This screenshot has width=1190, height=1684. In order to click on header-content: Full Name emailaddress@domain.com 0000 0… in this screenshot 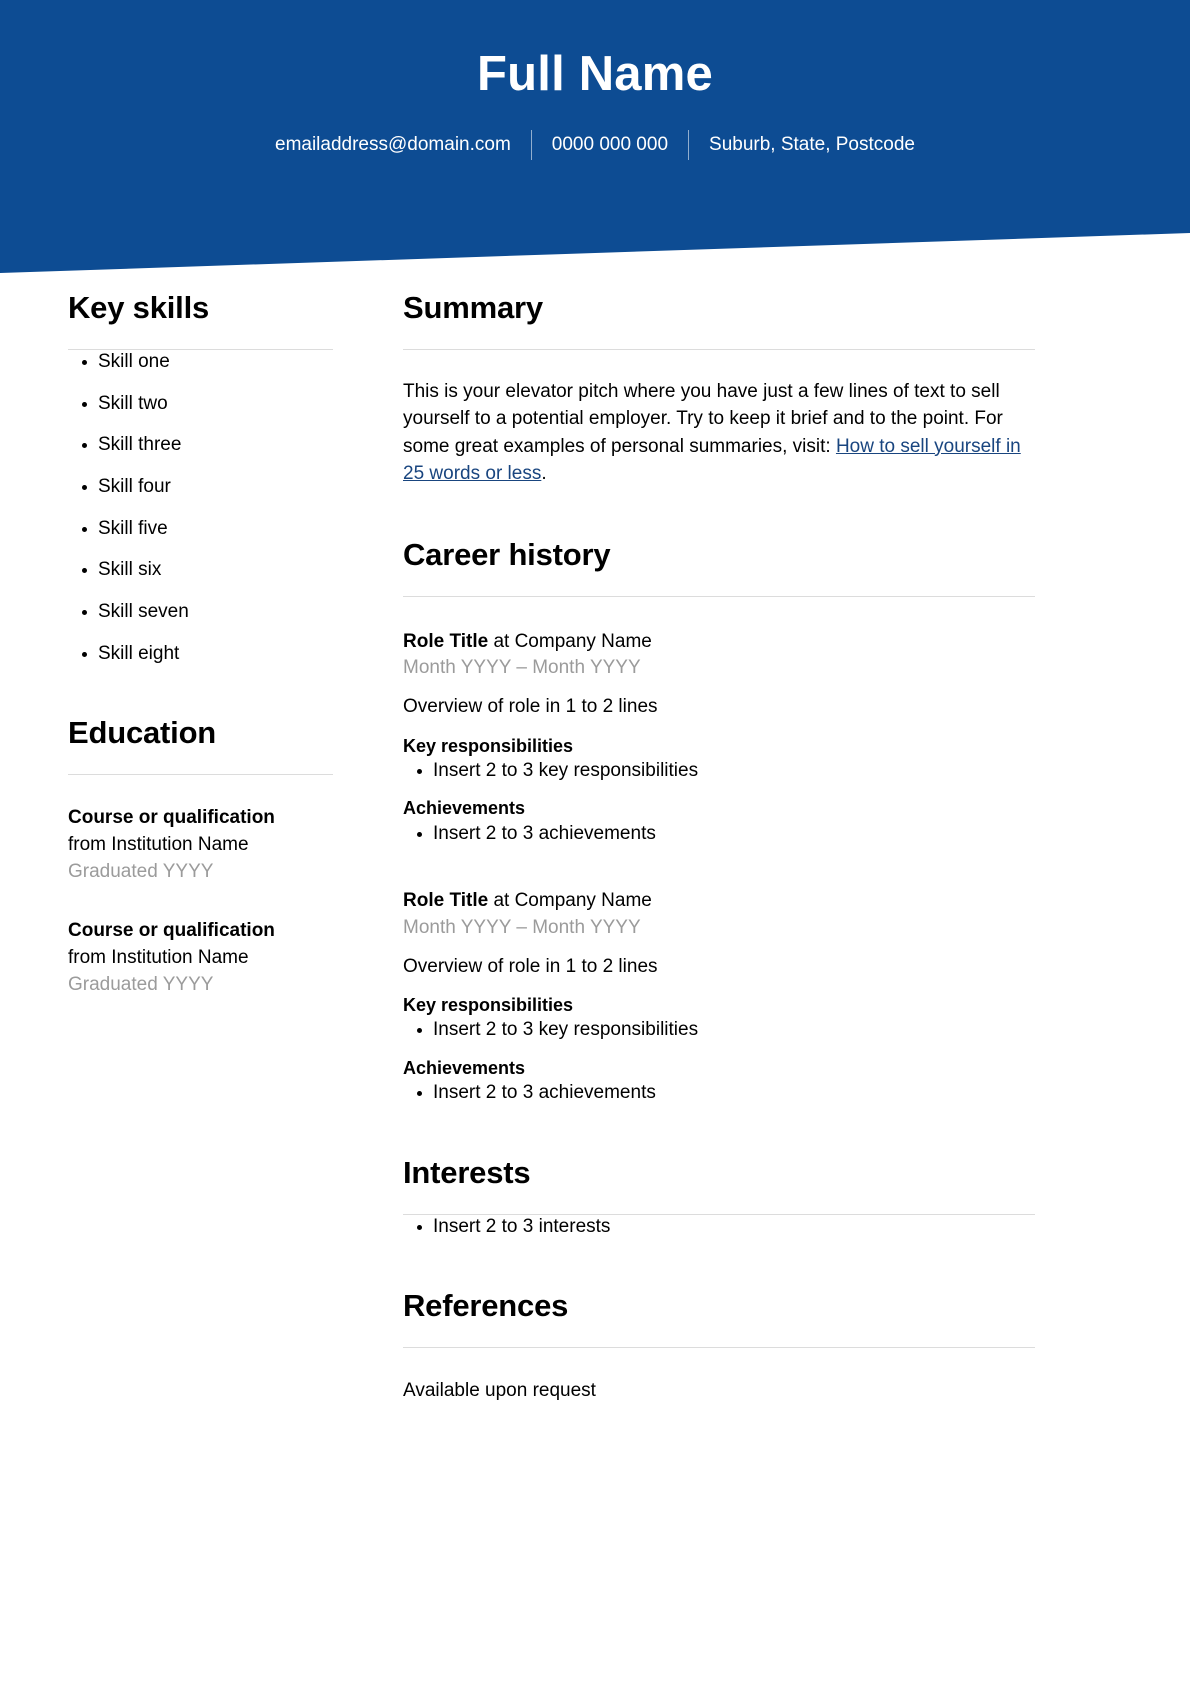, I will do `click(595, 80)`.